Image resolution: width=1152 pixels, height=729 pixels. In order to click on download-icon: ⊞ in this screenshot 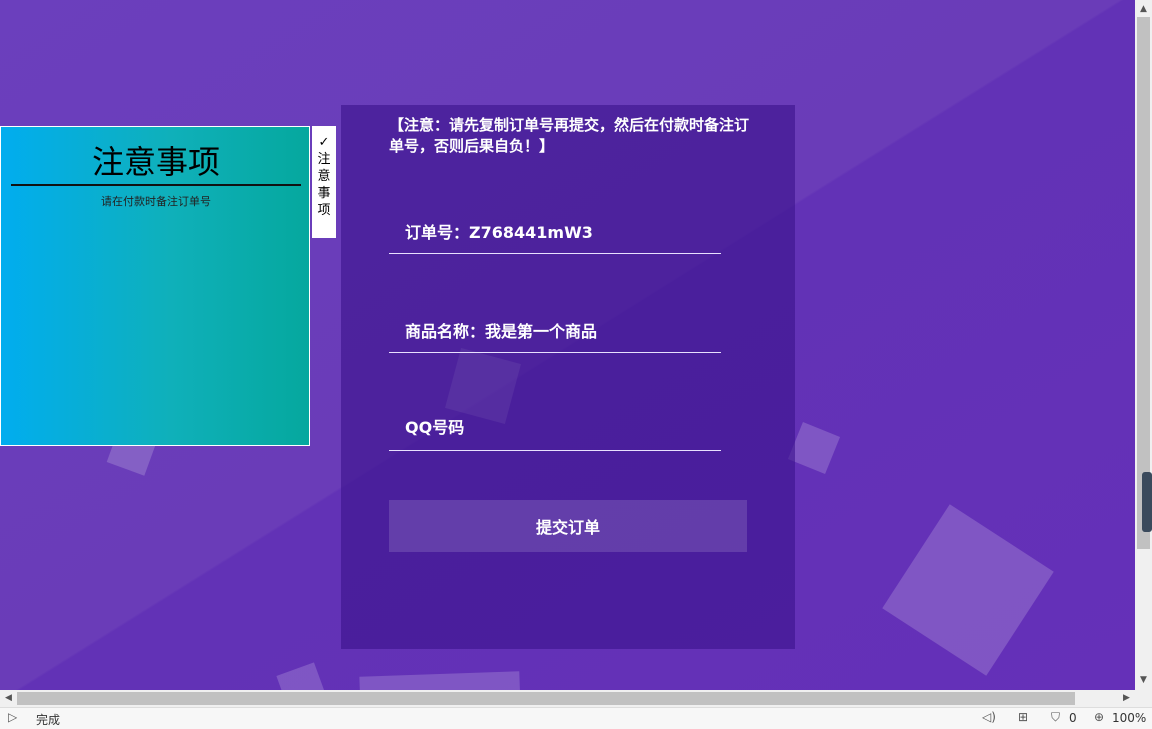, I will do `click(1023, 717)`.